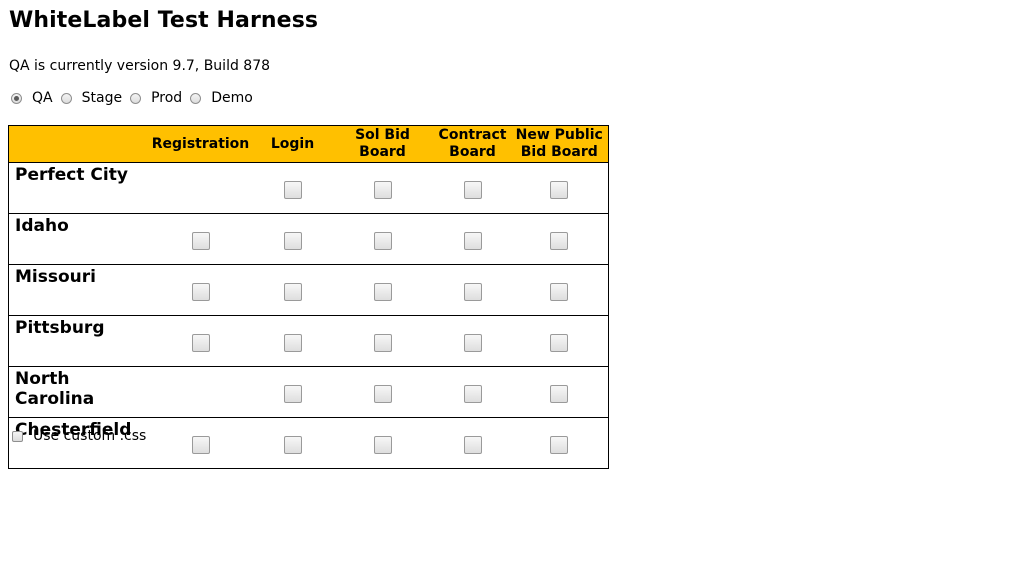 The width and height of the screenshot is (1034, 576). Describe the element at coordinates (232, 98) in the screenshot. I see `demo-label: Demo` at that location.